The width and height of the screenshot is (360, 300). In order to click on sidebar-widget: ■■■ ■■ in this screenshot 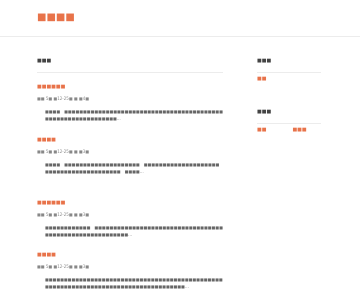, I will do `click(289, 70)`.